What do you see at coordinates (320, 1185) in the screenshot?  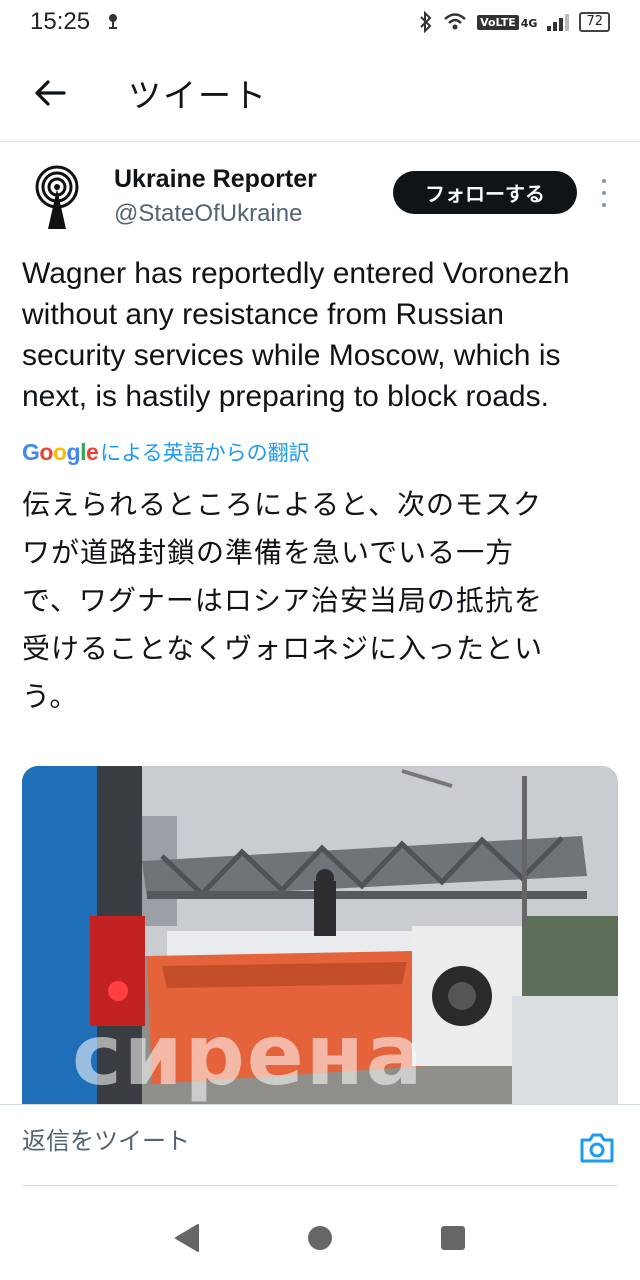 I see `reply-divider` at bounding box center [320, 1185].